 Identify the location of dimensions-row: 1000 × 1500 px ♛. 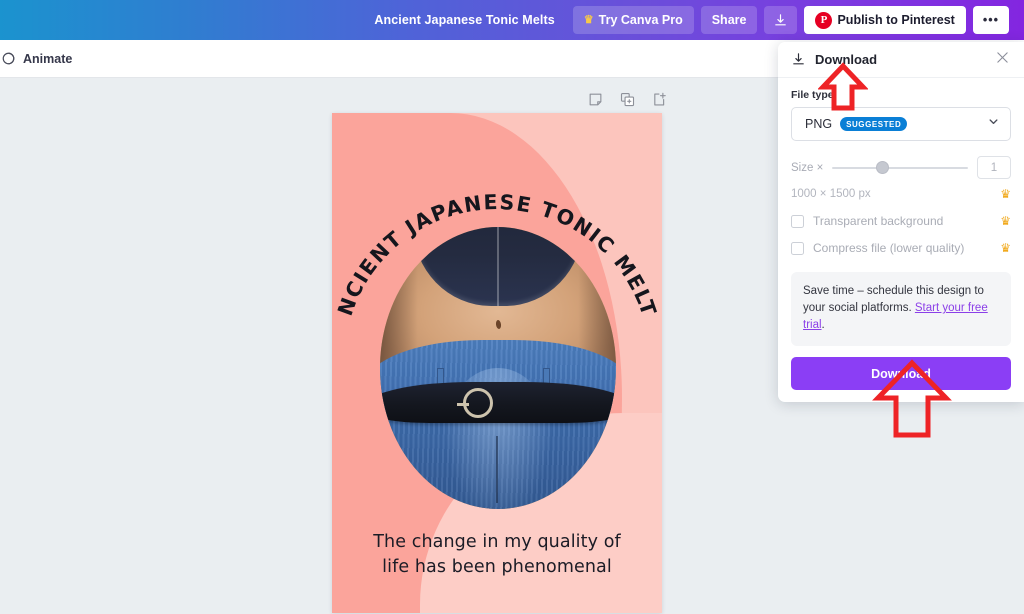
(901, 194).